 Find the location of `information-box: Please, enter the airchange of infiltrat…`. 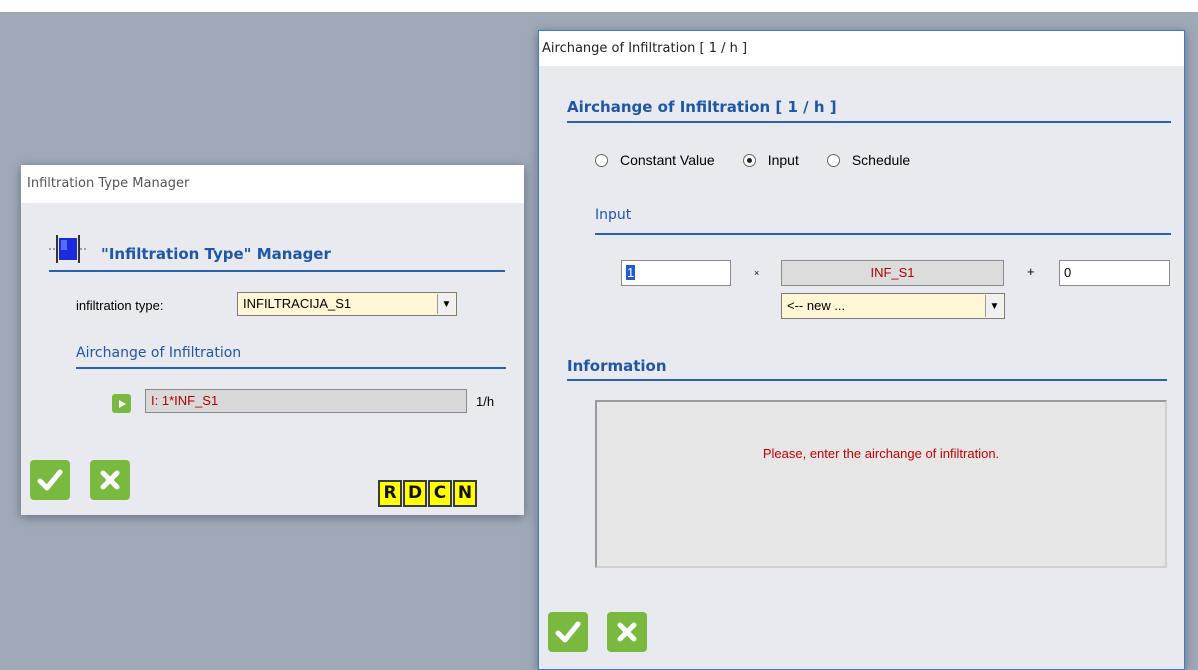

information-box: Please, enter the airchange of infiltrat… is located at coordinates (881, 484).